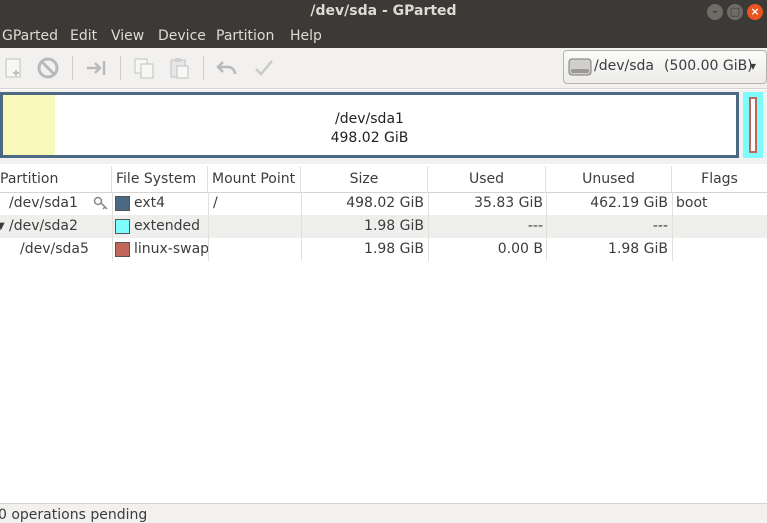 This screenshot has height=523, width=767. I want to click on device-name: /dev/sda, so click(624, 66).